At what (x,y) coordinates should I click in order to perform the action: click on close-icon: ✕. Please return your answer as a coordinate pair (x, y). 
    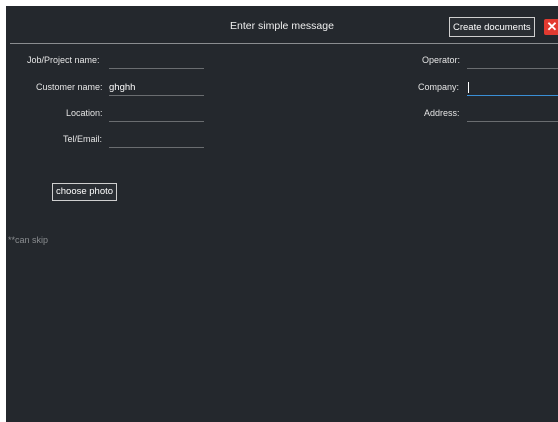
    Looking at the image, I should click on (551, 27).